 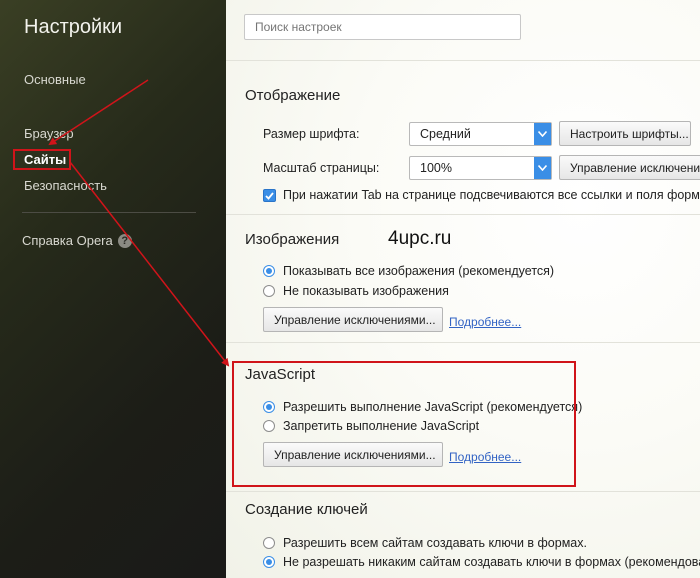 What do you see at coordinates (480, 134) in the screenshot?
I see `font-size-select: Средний` at bounding box center [480, 134].